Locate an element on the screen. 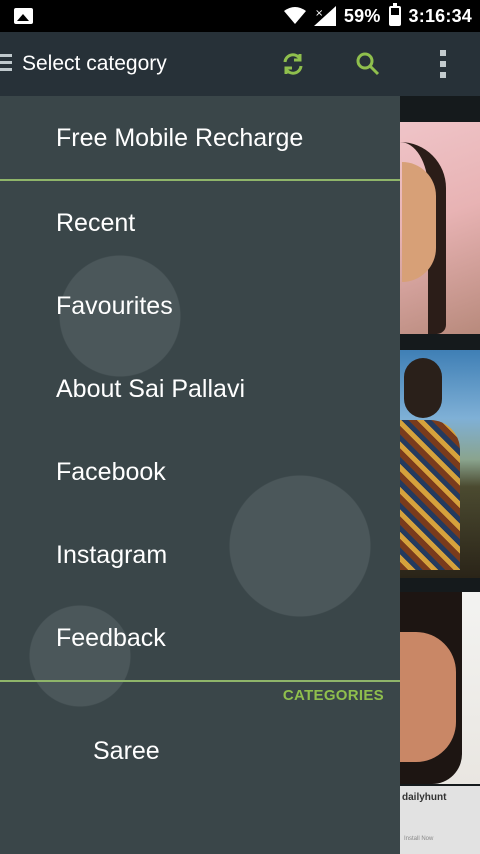 The width and height of the screenshot is (480, 854). drawer-item-free-mobile-recharge: Free Mobile Recharge is located at coordinates (200, 138).